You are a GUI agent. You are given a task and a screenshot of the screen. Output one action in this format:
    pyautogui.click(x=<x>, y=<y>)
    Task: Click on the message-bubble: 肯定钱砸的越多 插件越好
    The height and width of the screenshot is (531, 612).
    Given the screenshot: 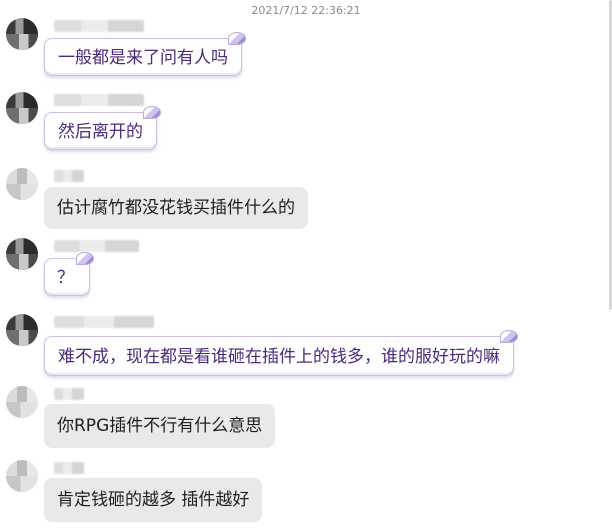 What is the action you would take?
    pyautogui.click(x=153, y=500)
    